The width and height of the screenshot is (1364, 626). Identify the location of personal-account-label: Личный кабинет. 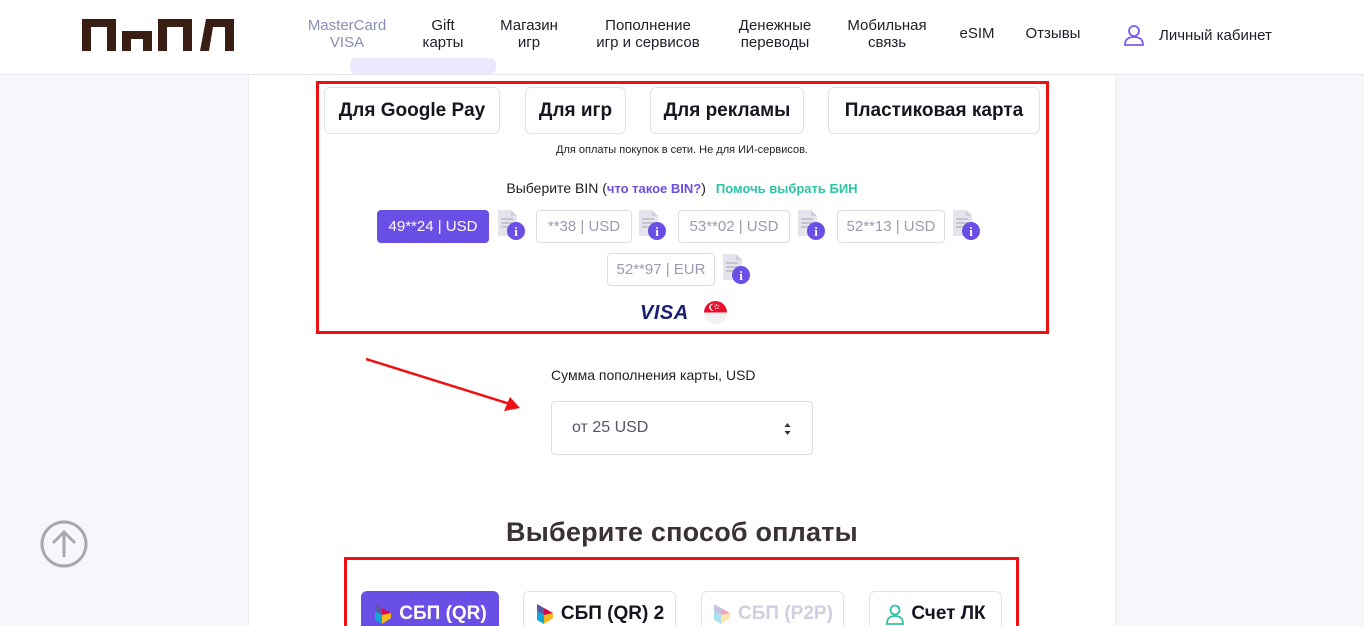
(1215, 35).